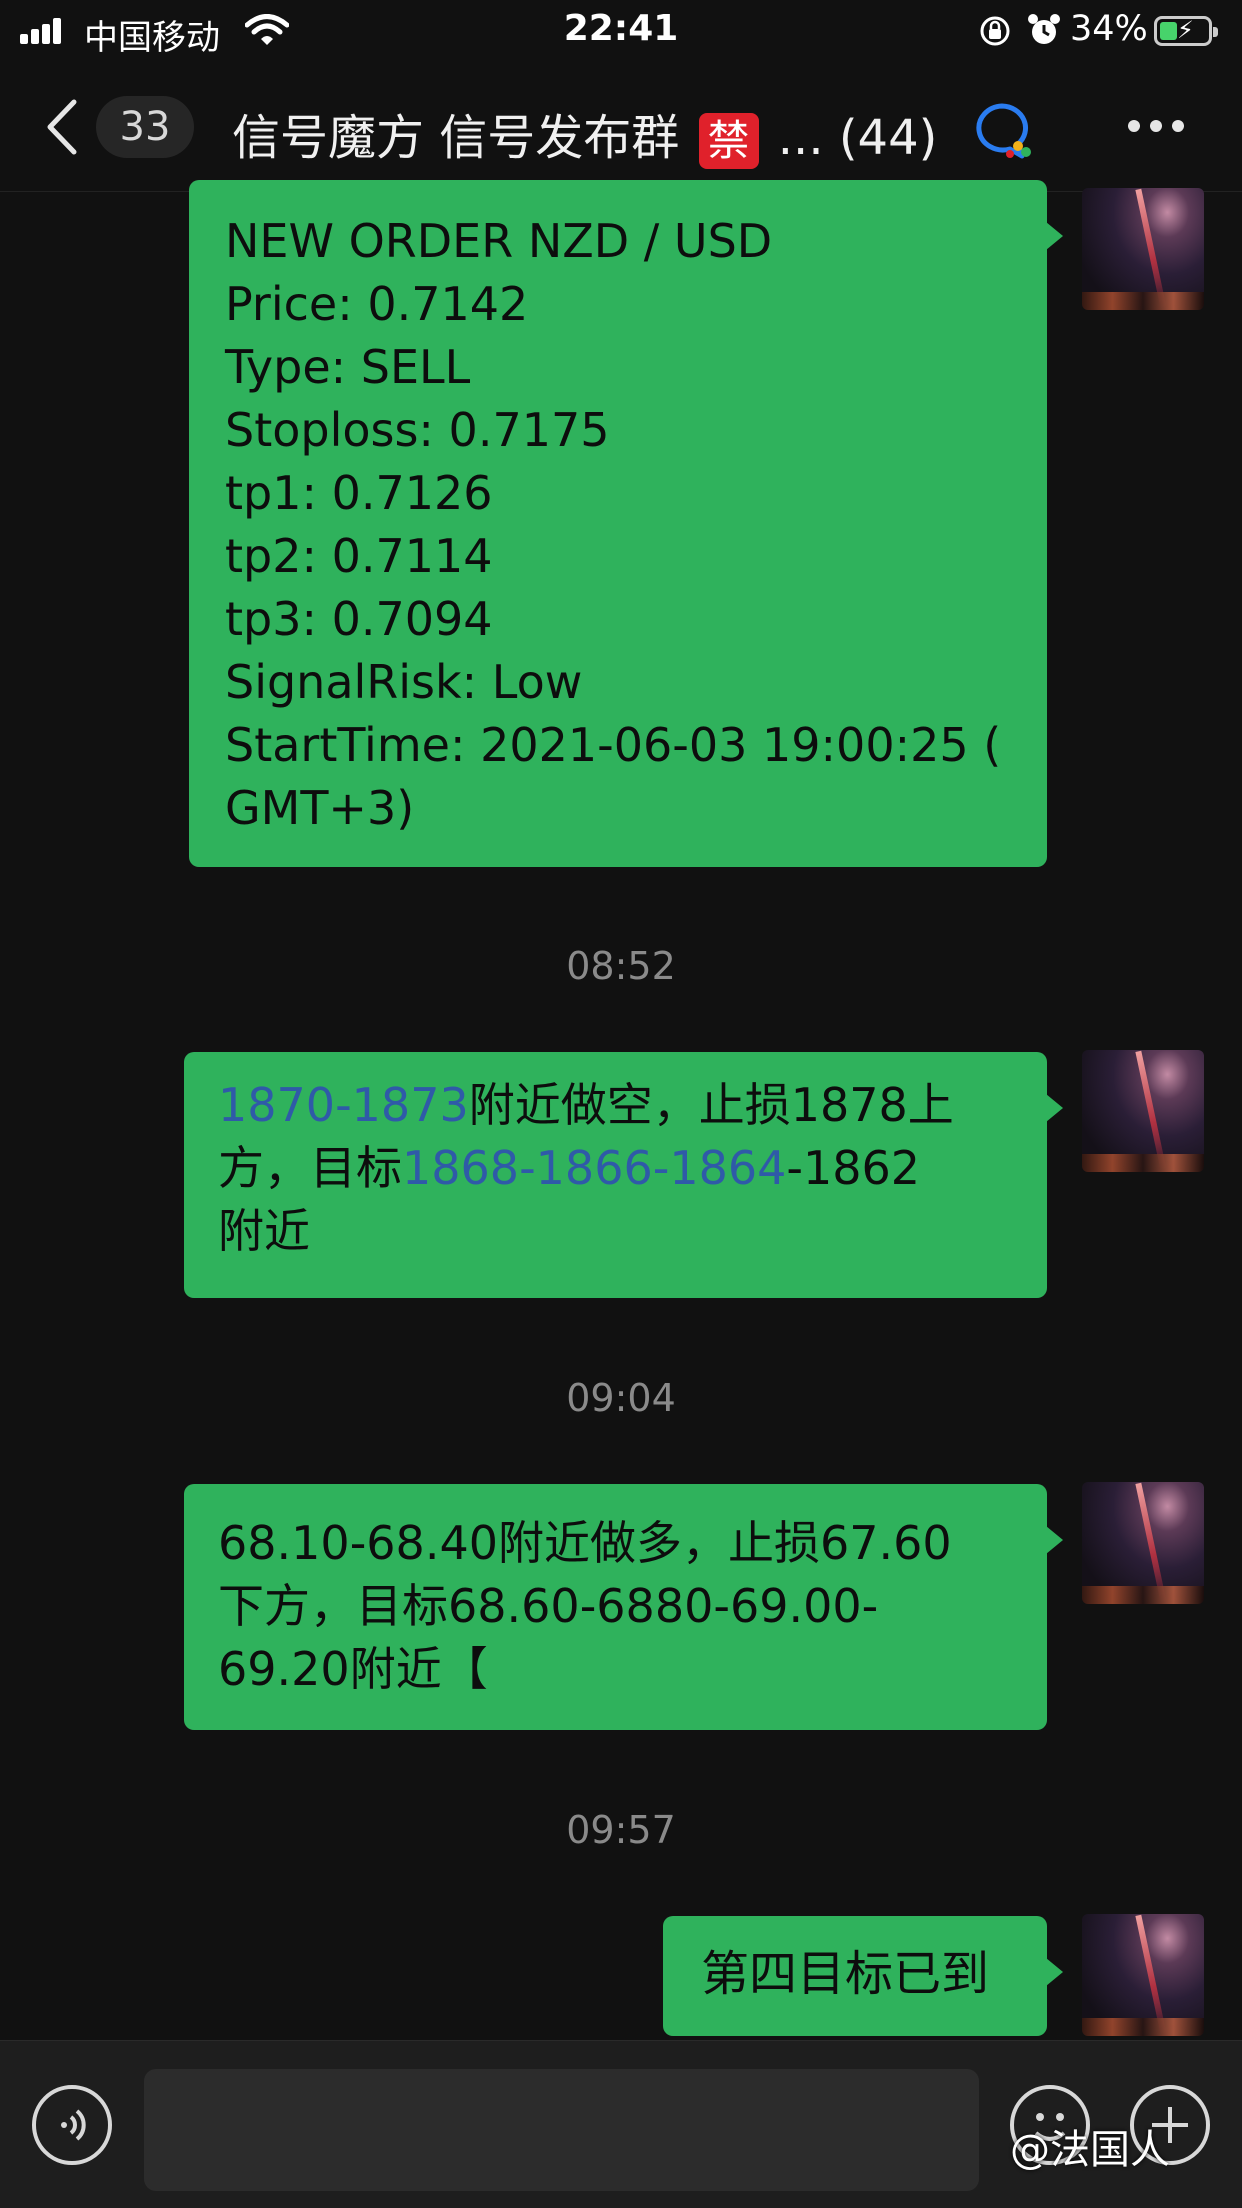 The height and width of the screenshot is (2208, 1242). Describe the element at coordinates (456, 138) in the screenshot. I see `chat-title-text: 信号魔方 信号发布群` at that location.